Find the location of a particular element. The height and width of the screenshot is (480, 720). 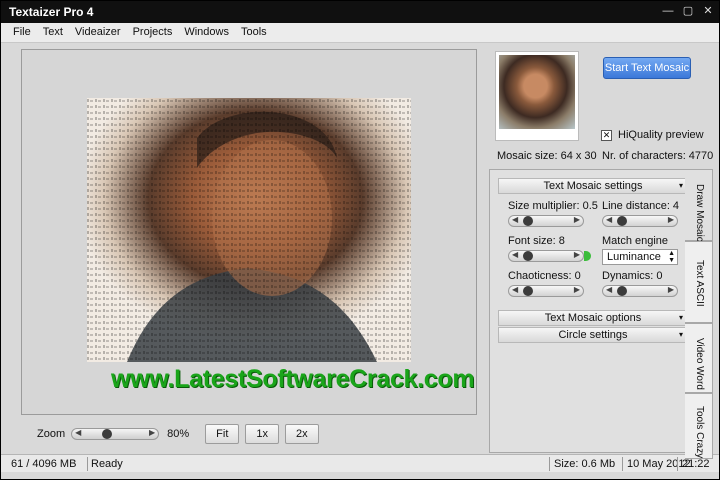

tab-video-word: Video Word is located at coordinates (699, 358).